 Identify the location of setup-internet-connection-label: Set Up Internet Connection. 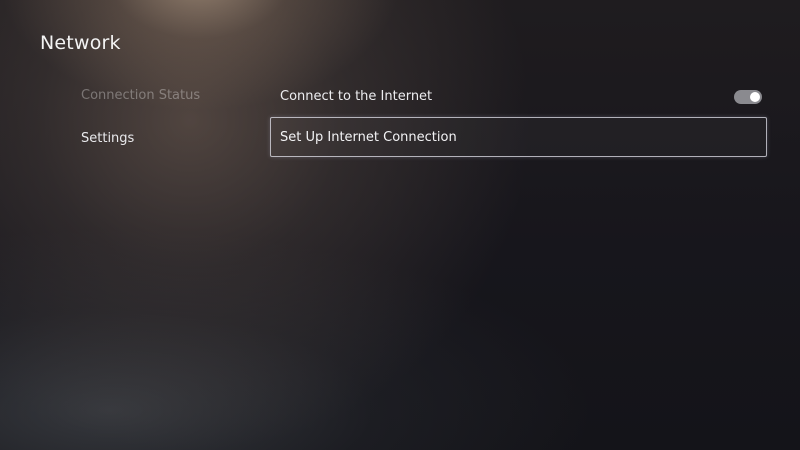
(368, 137).